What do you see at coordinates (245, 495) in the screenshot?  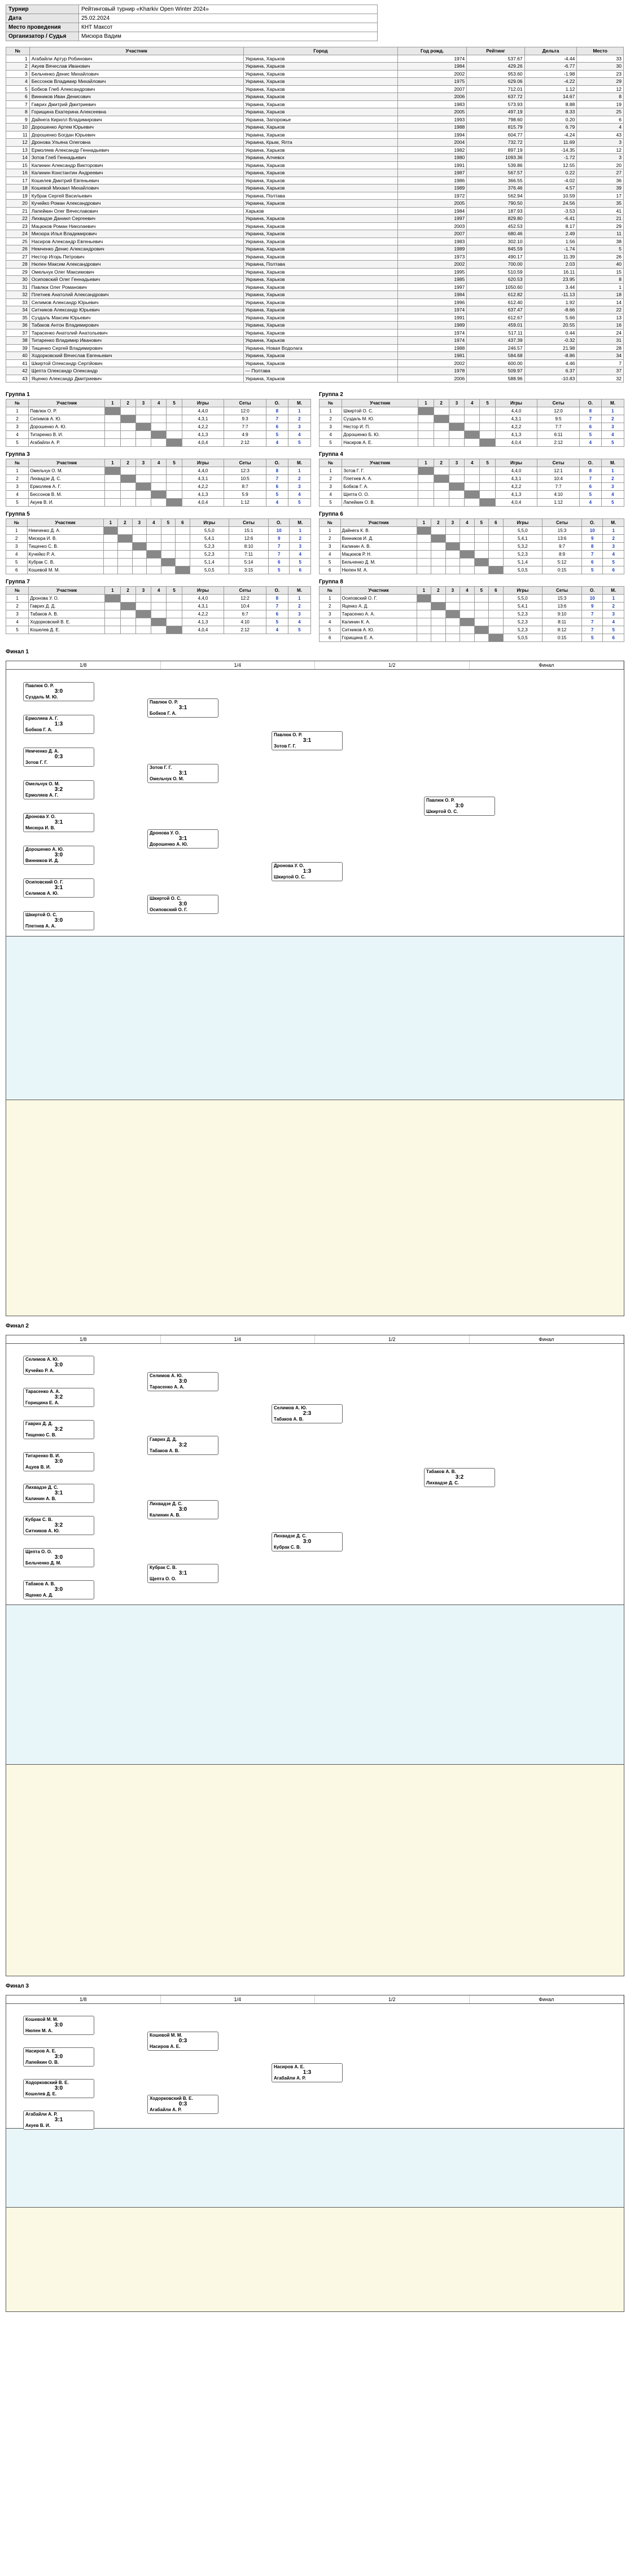 I see `group-sets: 5:9` at bounding box center [245, 495].